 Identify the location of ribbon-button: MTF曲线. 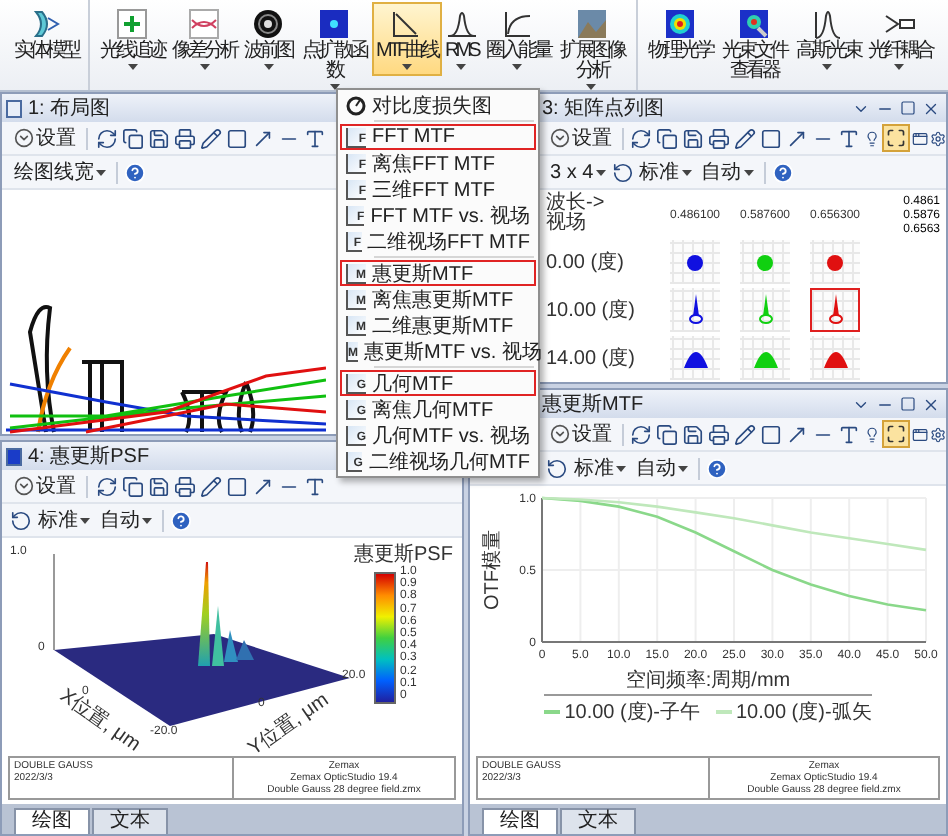
(407, 39).